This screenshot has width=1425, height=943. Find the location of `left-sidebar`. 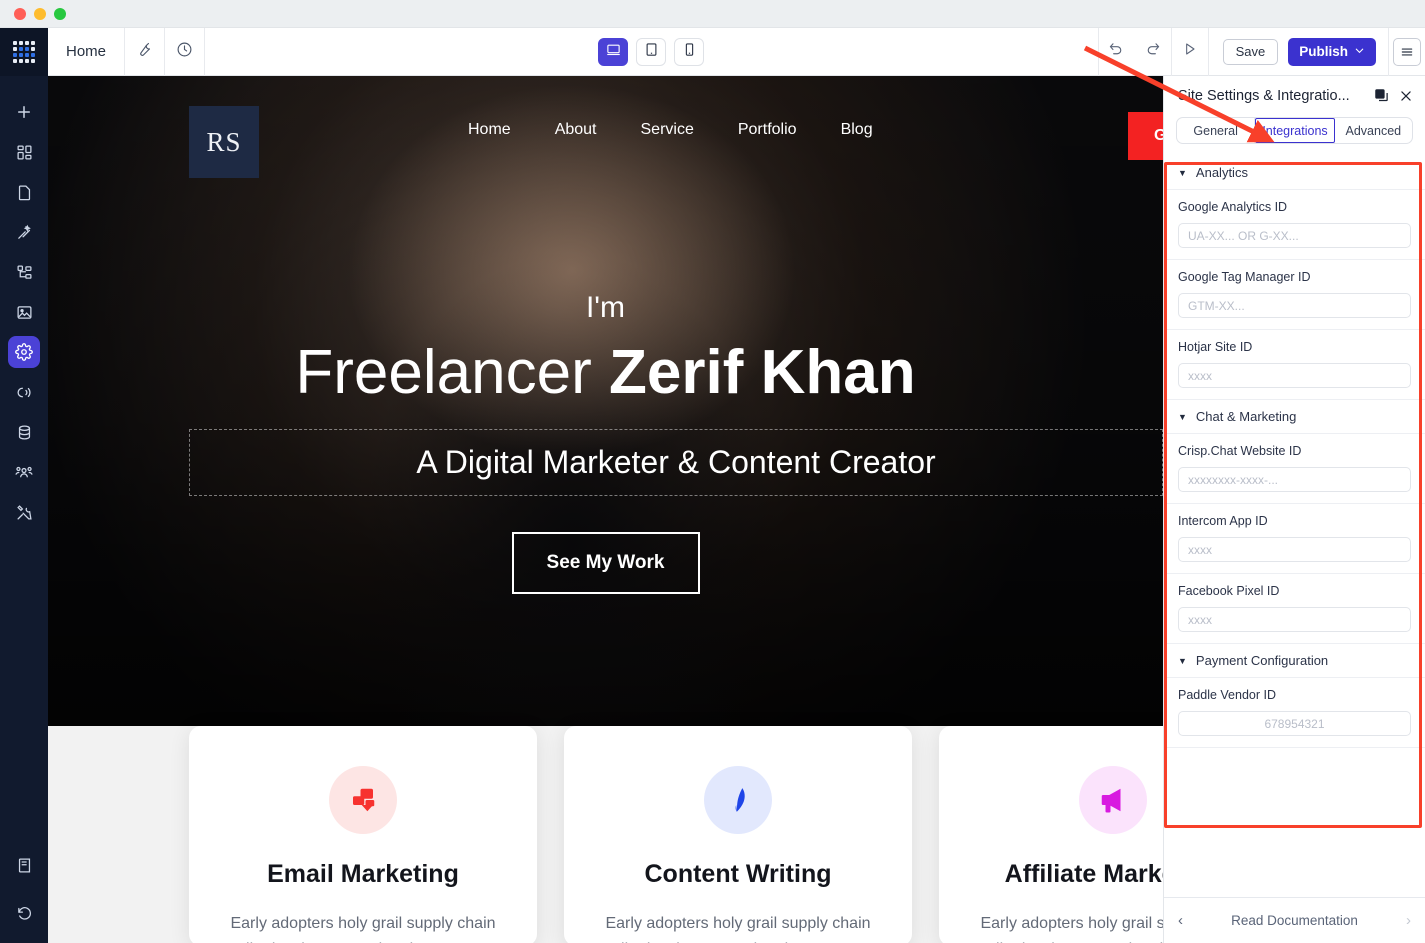

left-sidebar is located at coordinates (24, 485).